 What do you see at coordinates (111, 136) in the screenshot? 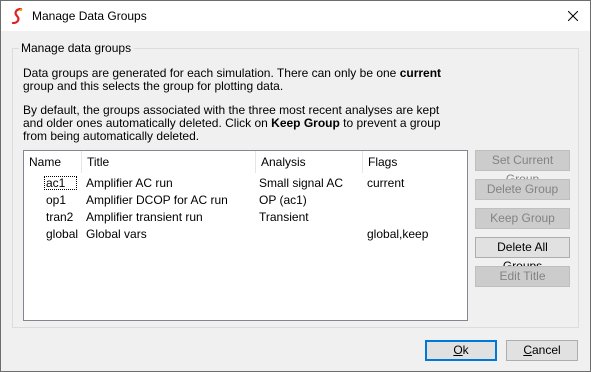
I see `desc-line: from being automatically deleted.` at bounding box center [111, 136].